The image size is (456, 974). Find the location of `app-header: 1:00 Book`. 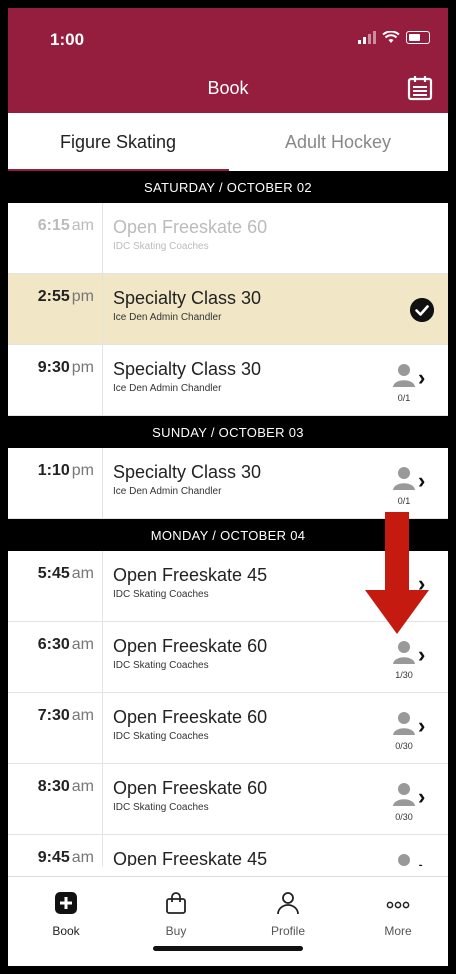

app-header: 1:00 Book is located at coordinates (228, 60).